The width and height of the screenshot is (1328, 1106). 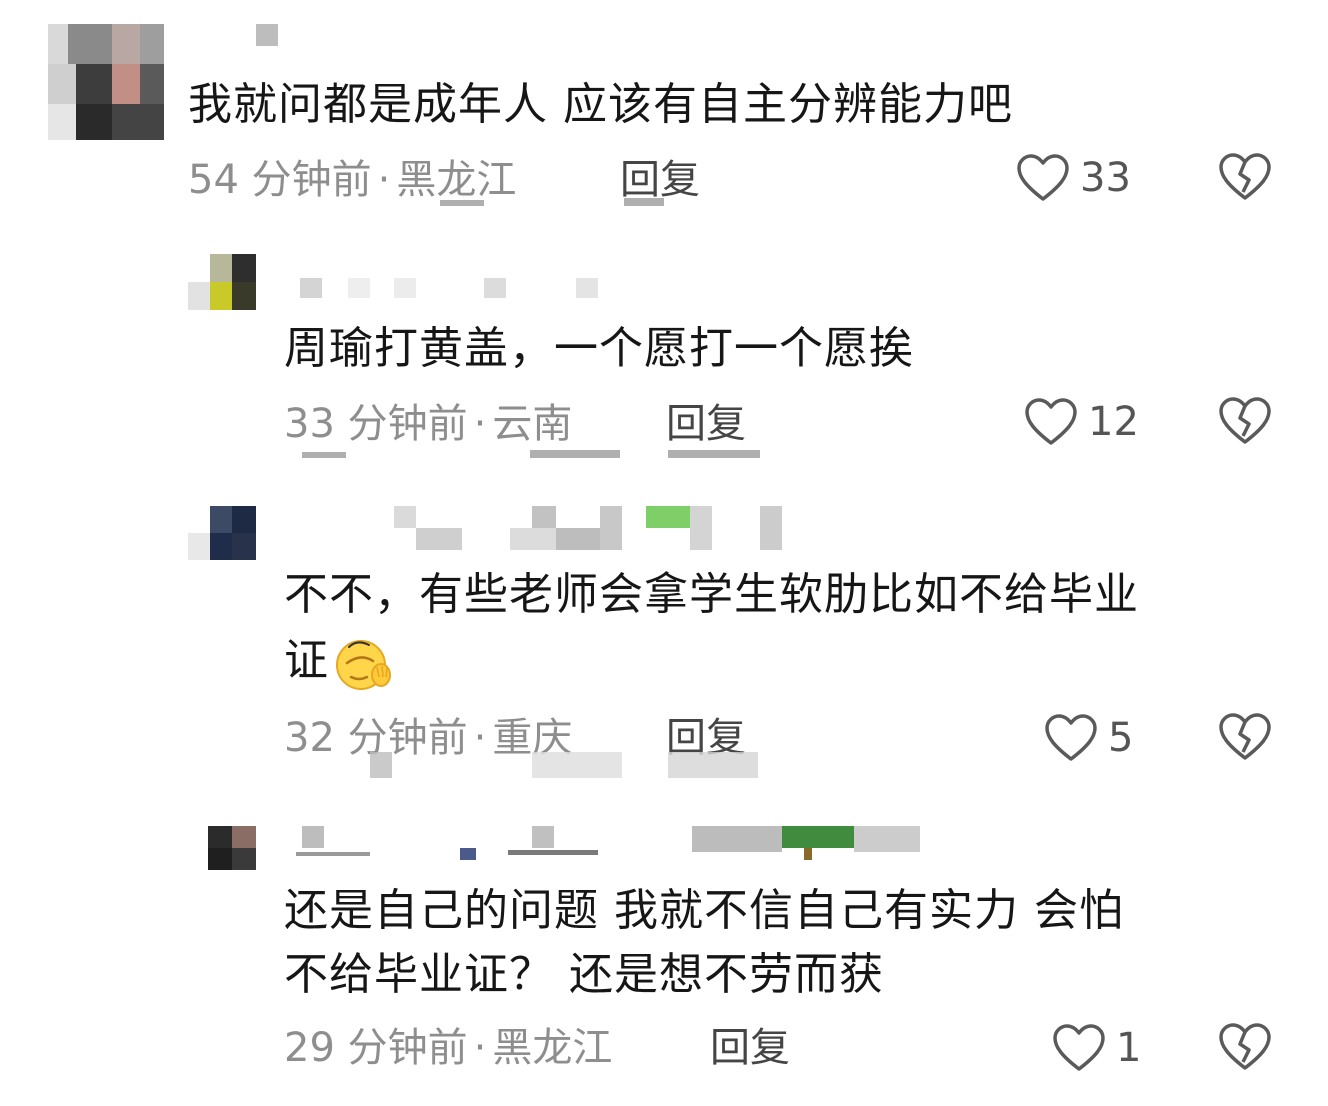 What do you see at coordinates (1121, 738) in the screenshot?
I see `like-count: 5` at bounding box center [1121, 738].